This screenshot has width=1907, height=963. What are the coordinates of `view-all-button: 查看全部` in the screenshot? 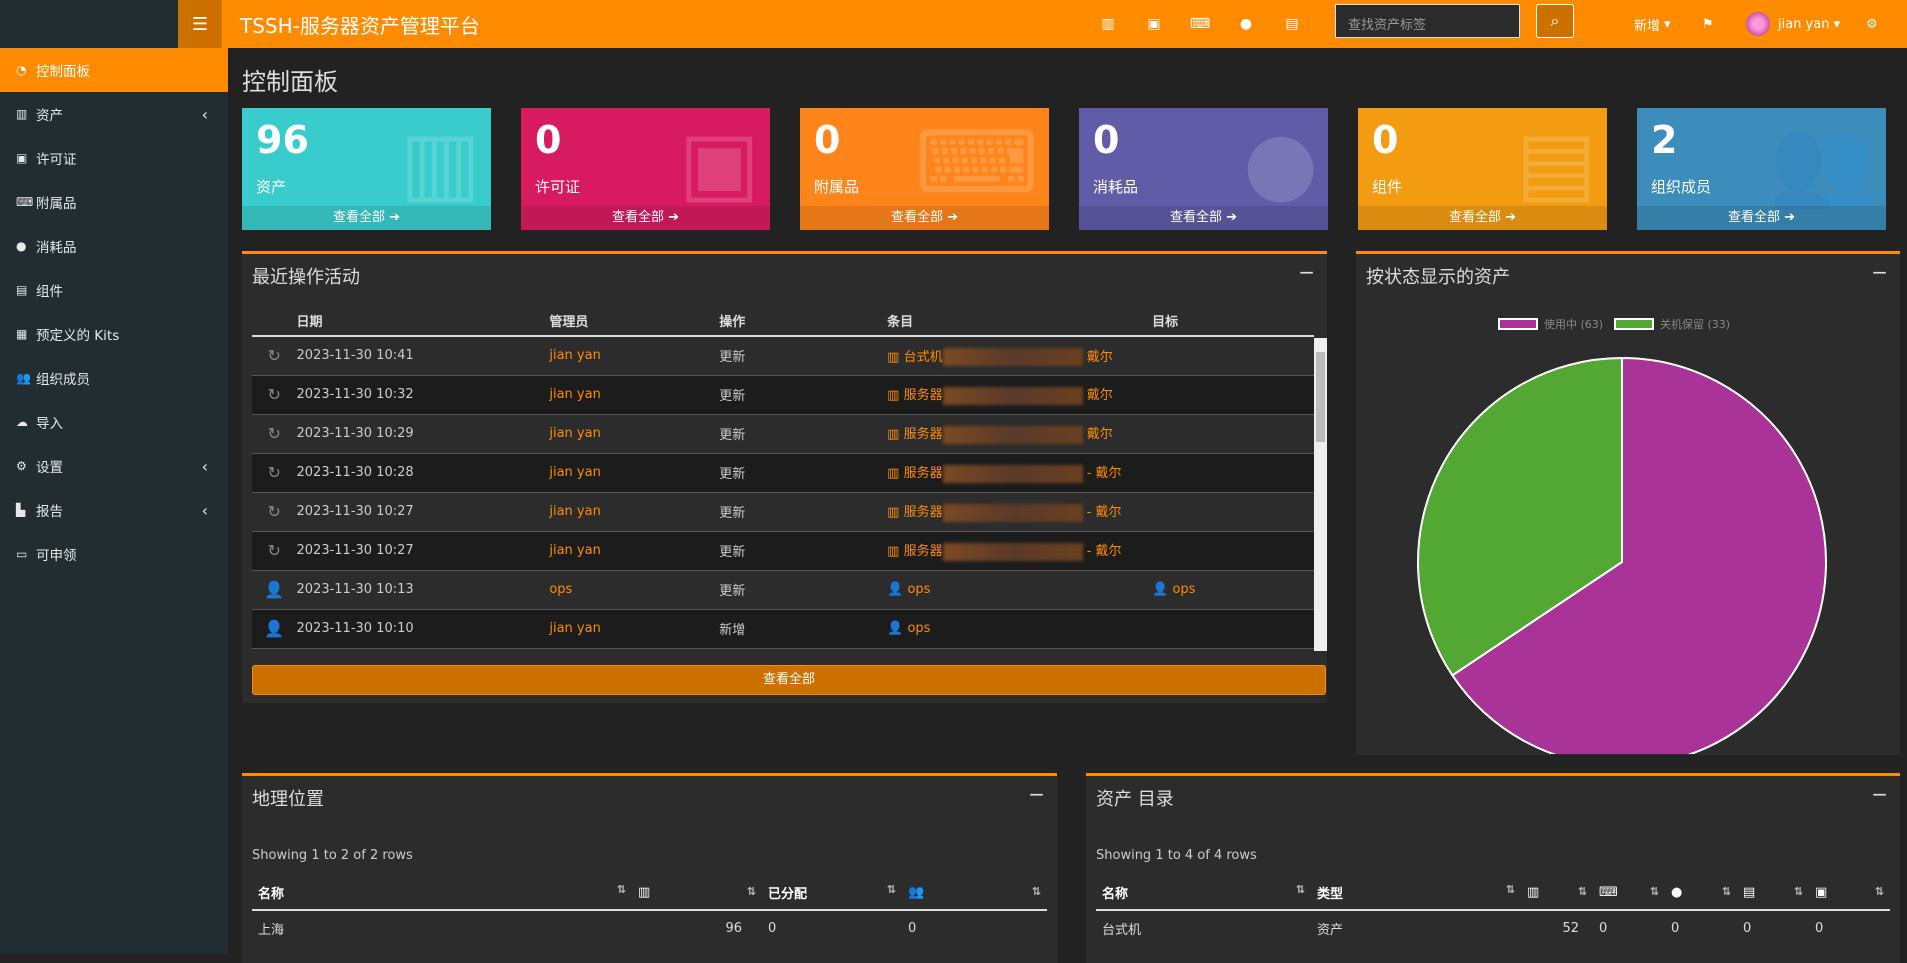 It's located at (789, 680).